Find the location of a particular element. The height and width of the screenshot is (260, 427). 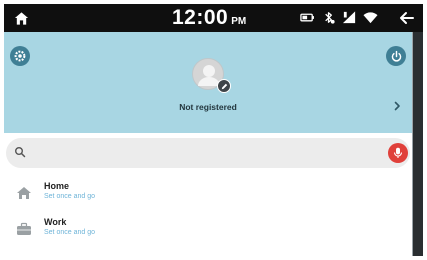

settings-icon is located at coordinates (20, 56).